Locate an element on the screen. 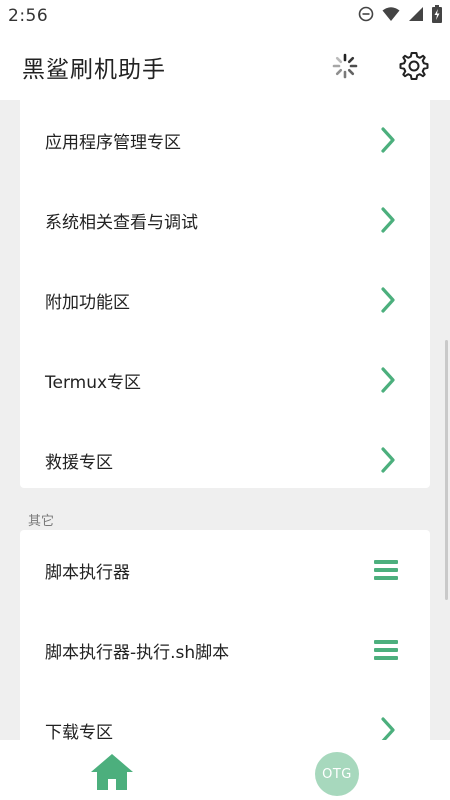 The height and width of the screenshot is (800, 450). bottom-nav: OTG is located at coordinates (225, 770).